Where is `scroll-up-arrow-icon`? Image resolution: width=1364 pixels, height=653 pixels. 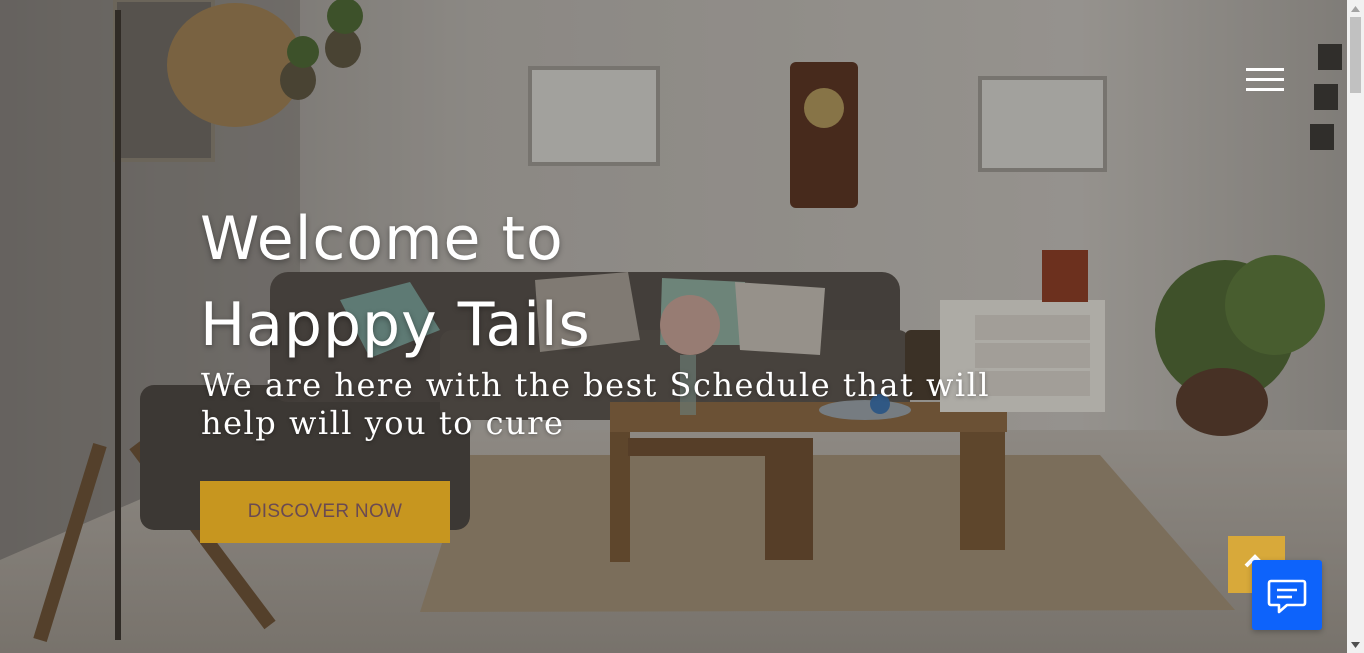
scroll-up-arrow-icon is located at coordinates (1355, 8).